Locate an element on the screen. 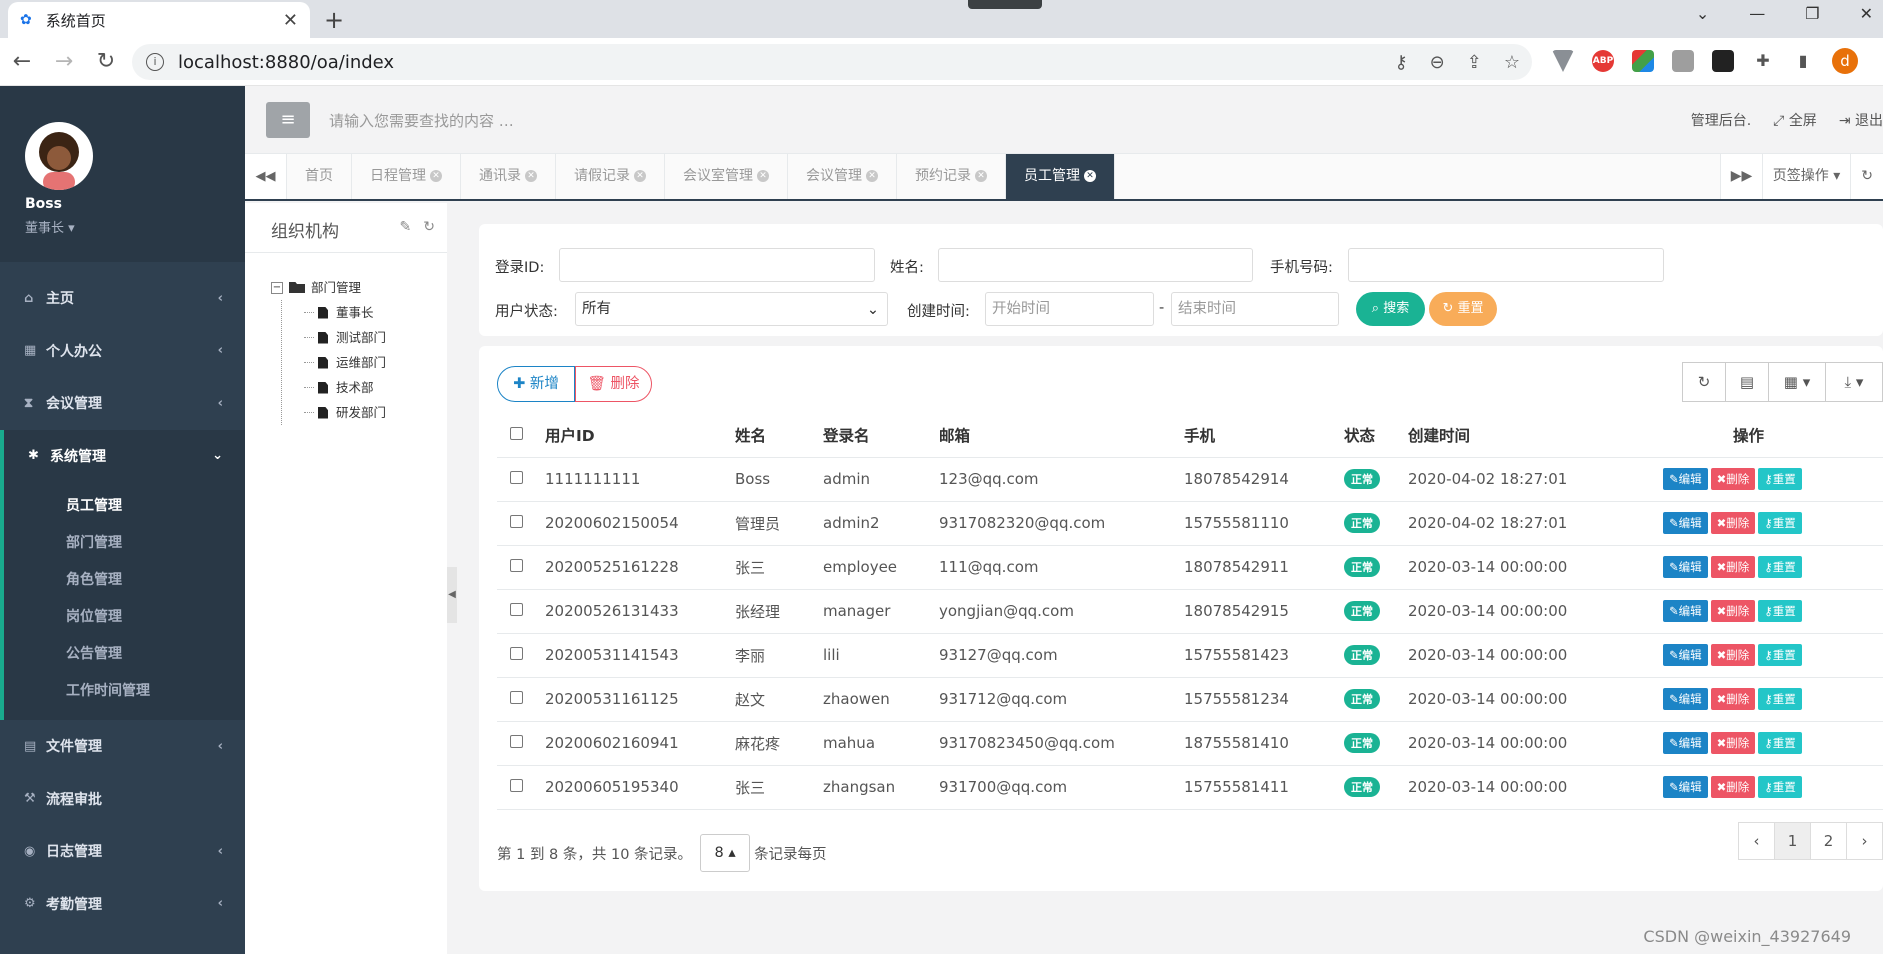 This screenshot has width=1883, height=954. status-select: 所有 ⌄ is located at coordinates (731, 309).